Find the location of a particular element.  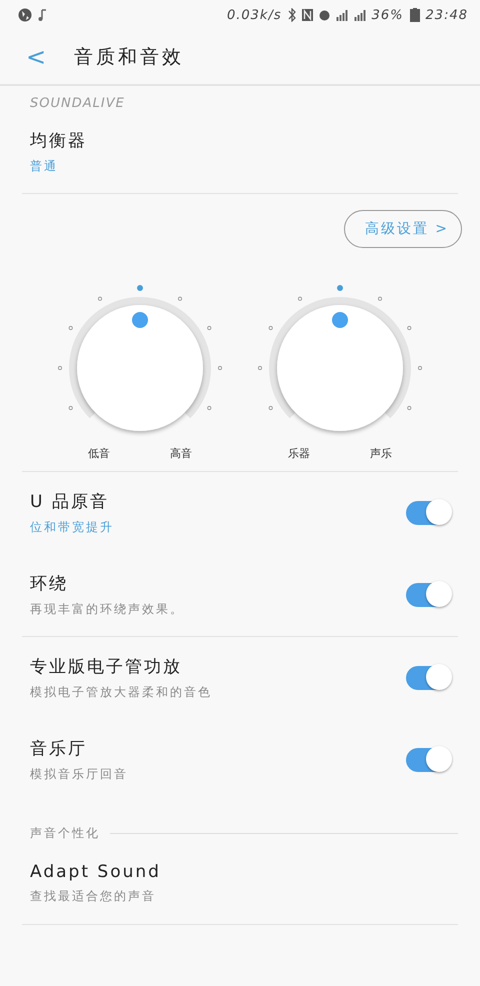

advanced-settings-button: 高级设置 > is located at coordinates (403, 229).